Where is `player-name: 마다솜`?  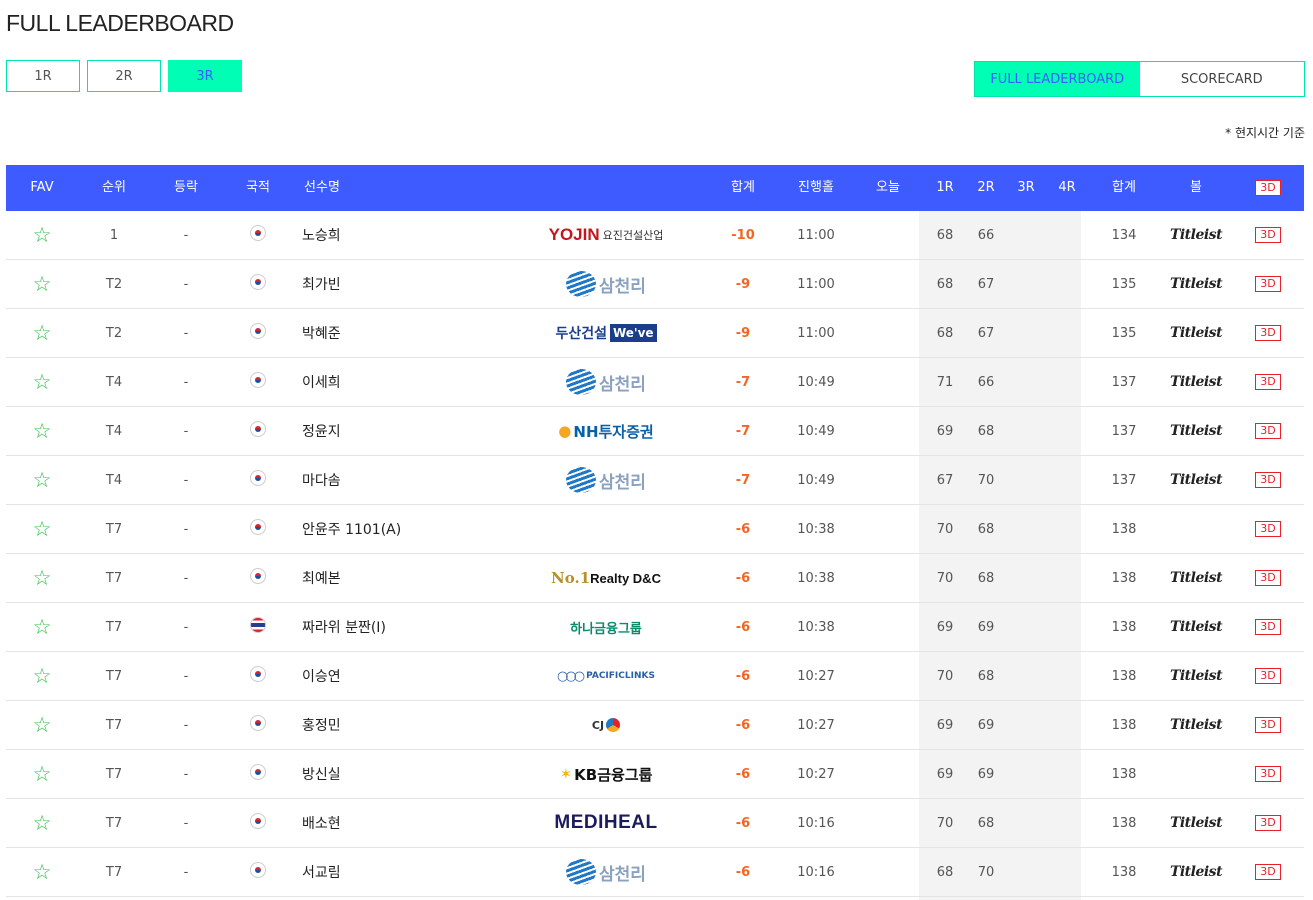 player-name: 마다솜 is located at coordinates (417, 480).